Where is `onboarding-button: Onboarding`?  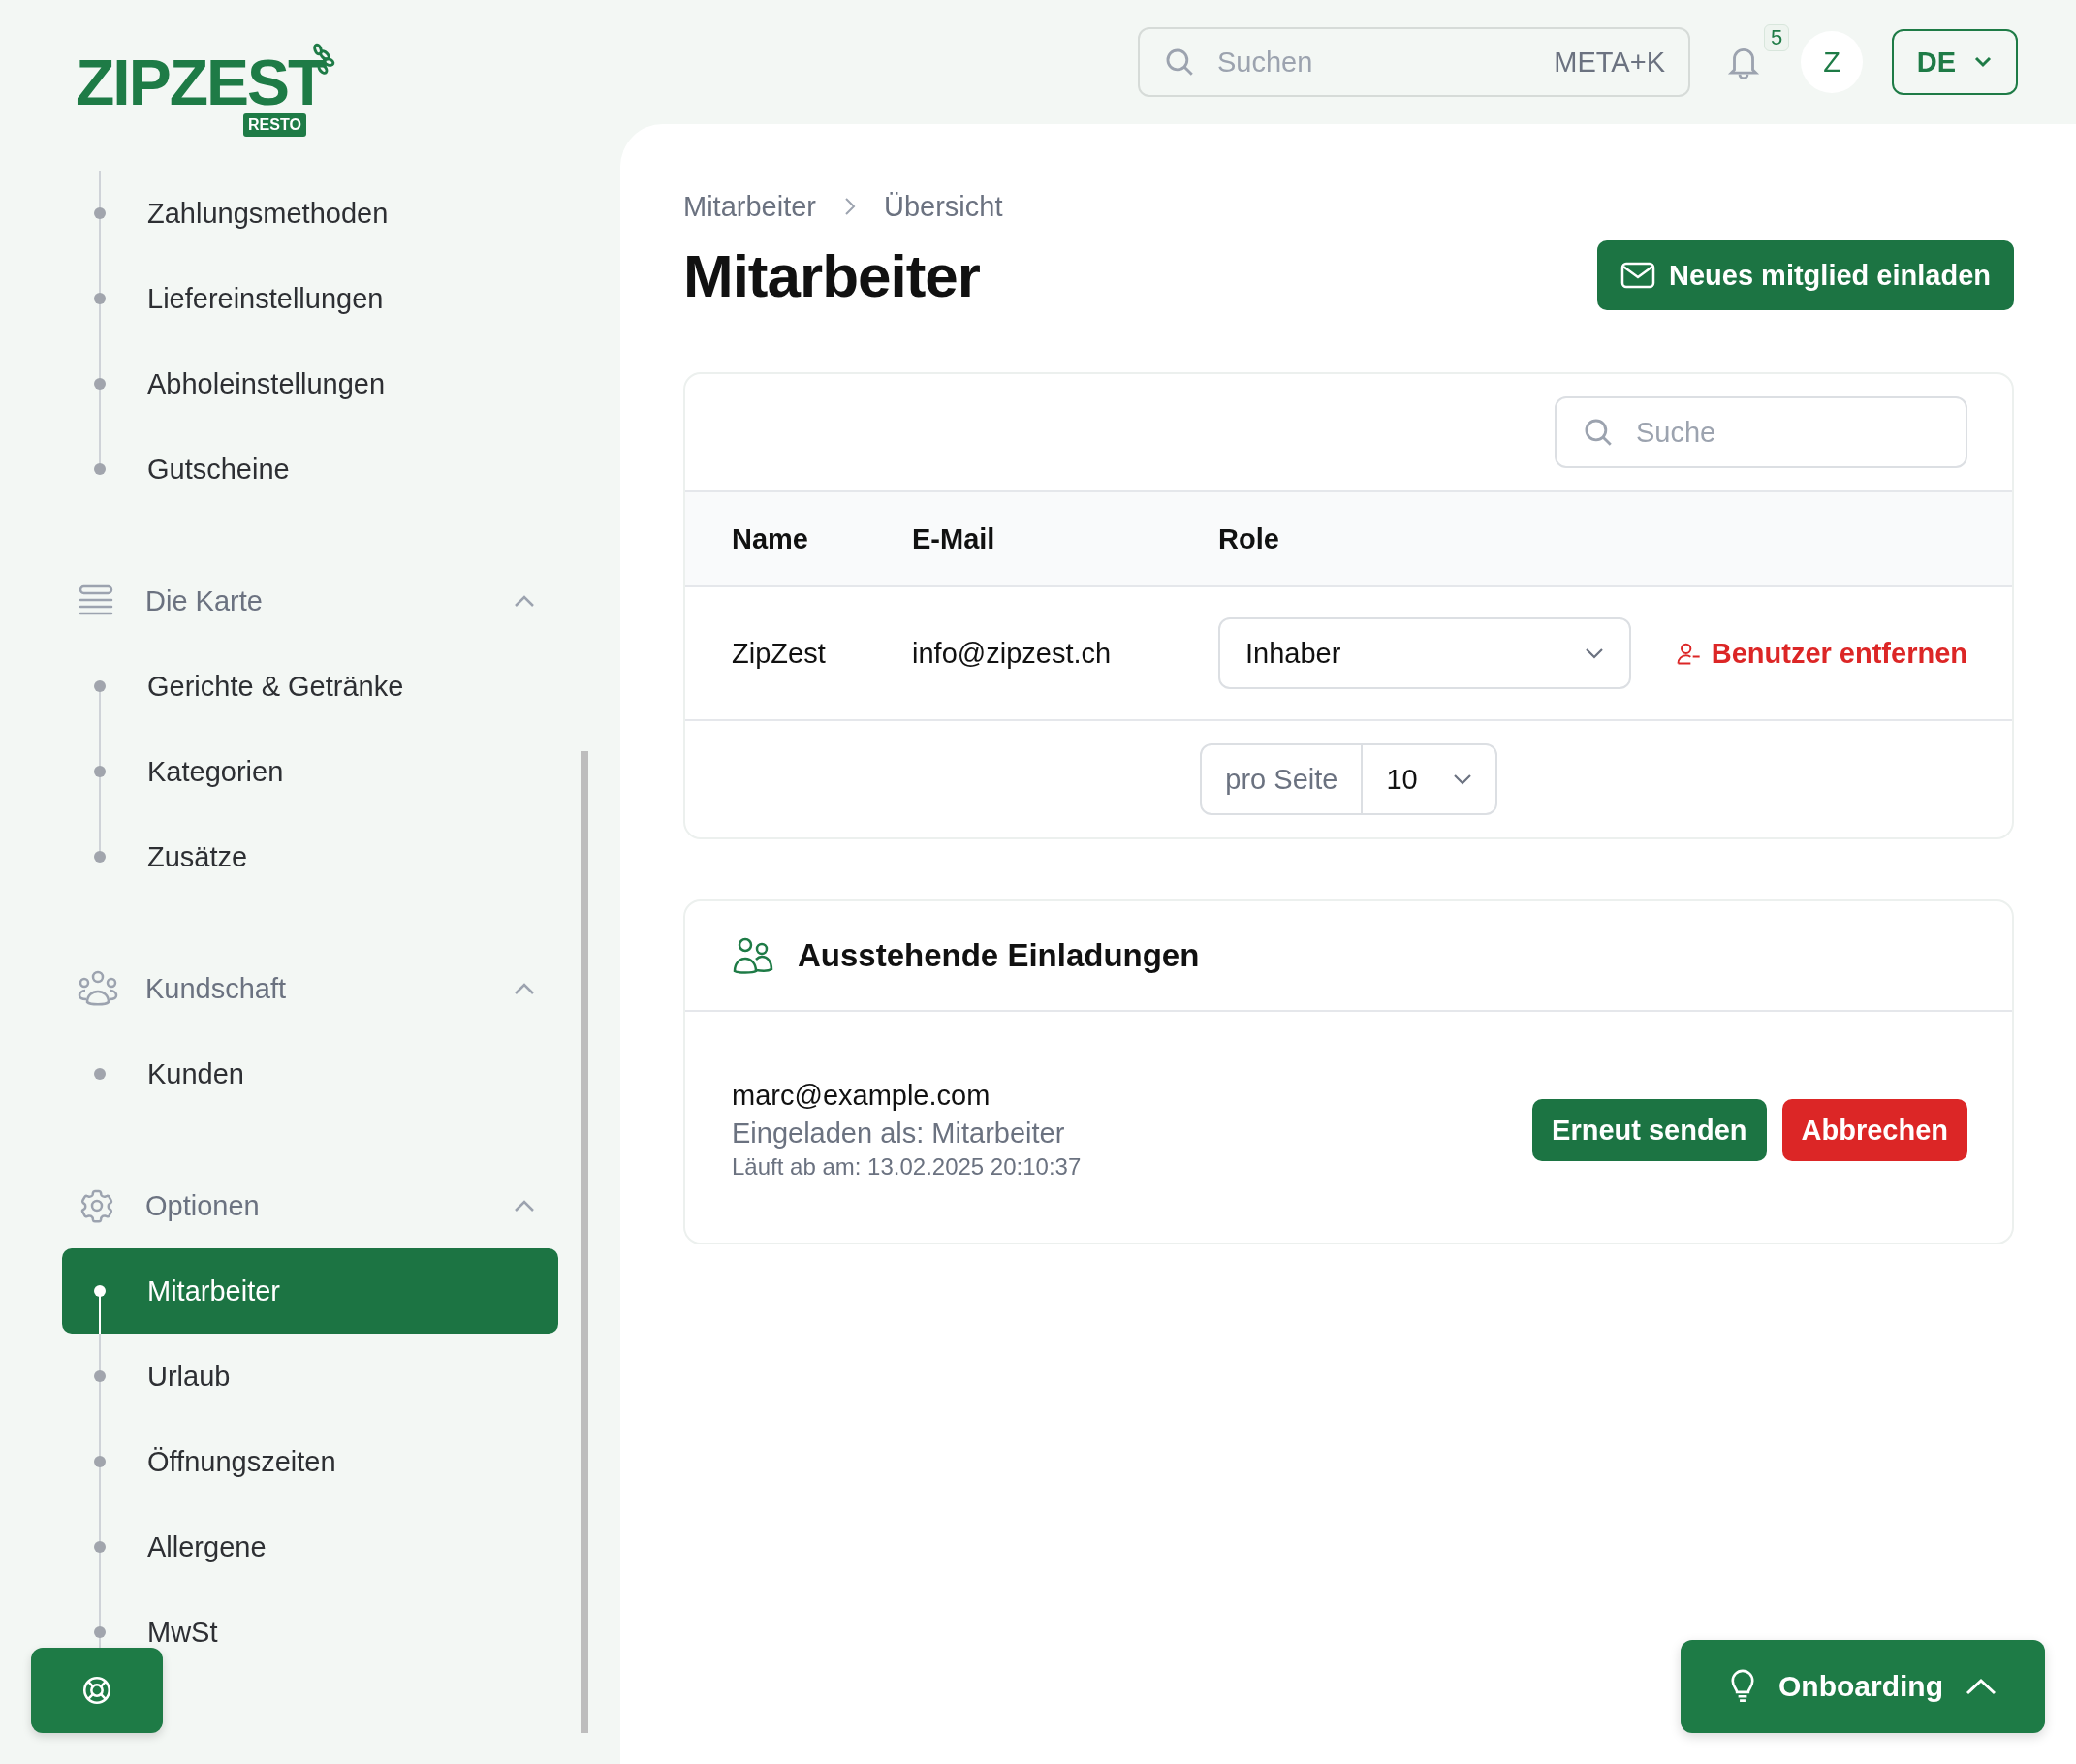 onboarding-button: Onboarding is located at coordinates (1863, 1686).